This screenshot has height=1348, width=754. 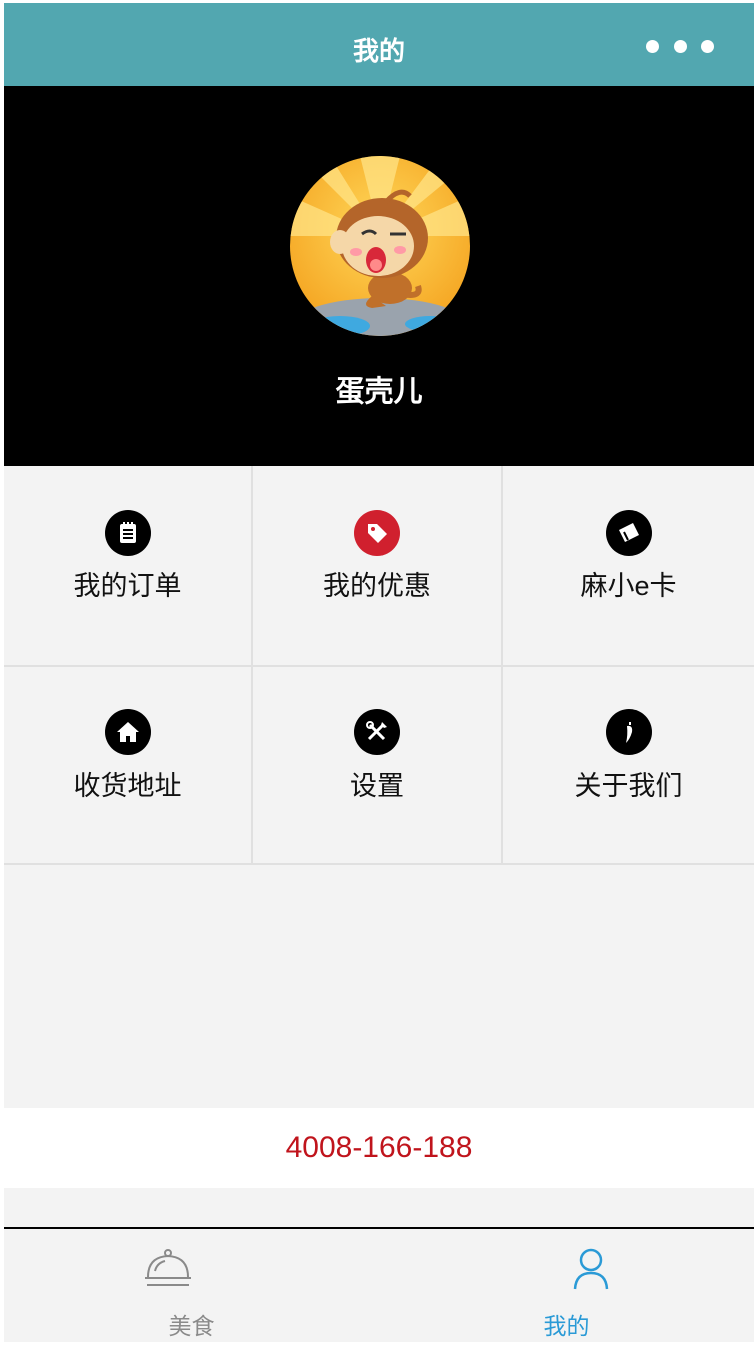 What do you see at coordinates (127, 786) in the screenshot?
I see `menu-item-label: 收货地址` at bounding box center [127, 786].